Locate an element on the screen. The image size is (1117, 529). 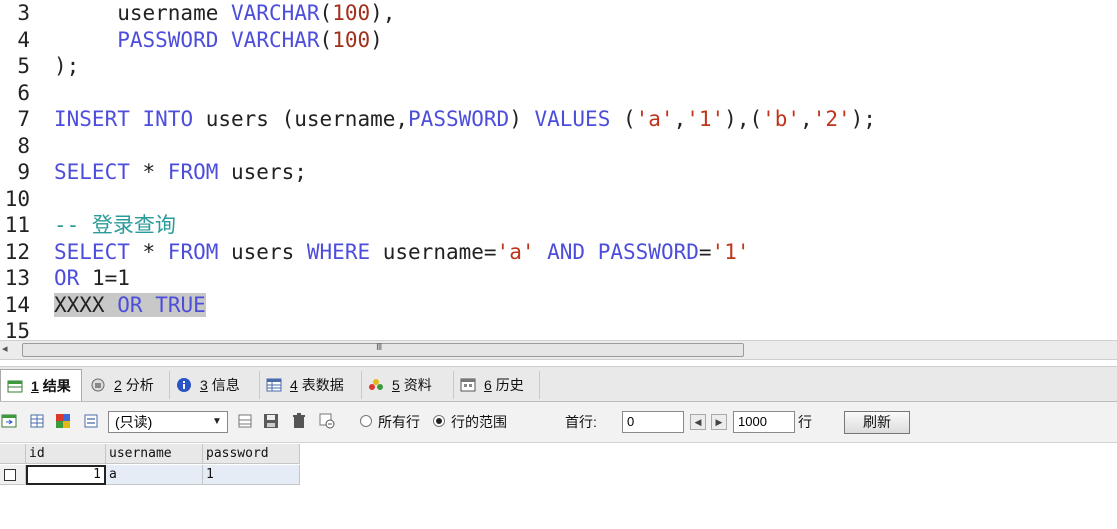
tab-number: 6 is located at coordinates (488, 385).